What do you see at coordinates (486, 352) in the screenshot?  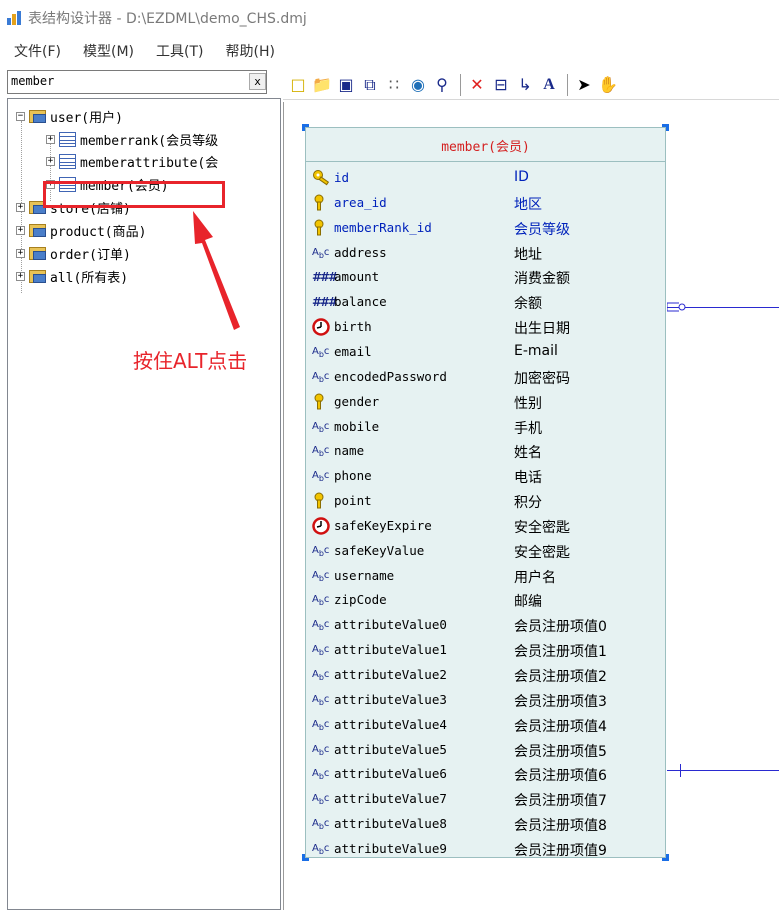 I see `entity-field-row: Abc email E-mail` at bounding box center [486, 352].